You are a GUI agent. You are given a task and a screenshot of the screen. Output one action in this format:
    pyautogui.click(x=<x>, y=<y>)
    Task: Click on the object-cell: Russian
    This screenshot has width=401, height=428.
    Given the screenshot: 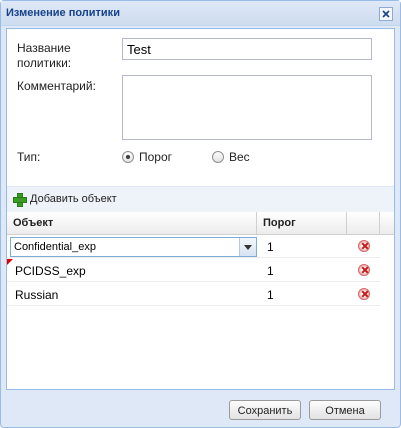 What is the action you would take?
    pyautogui.click(x=36, y=294)
    